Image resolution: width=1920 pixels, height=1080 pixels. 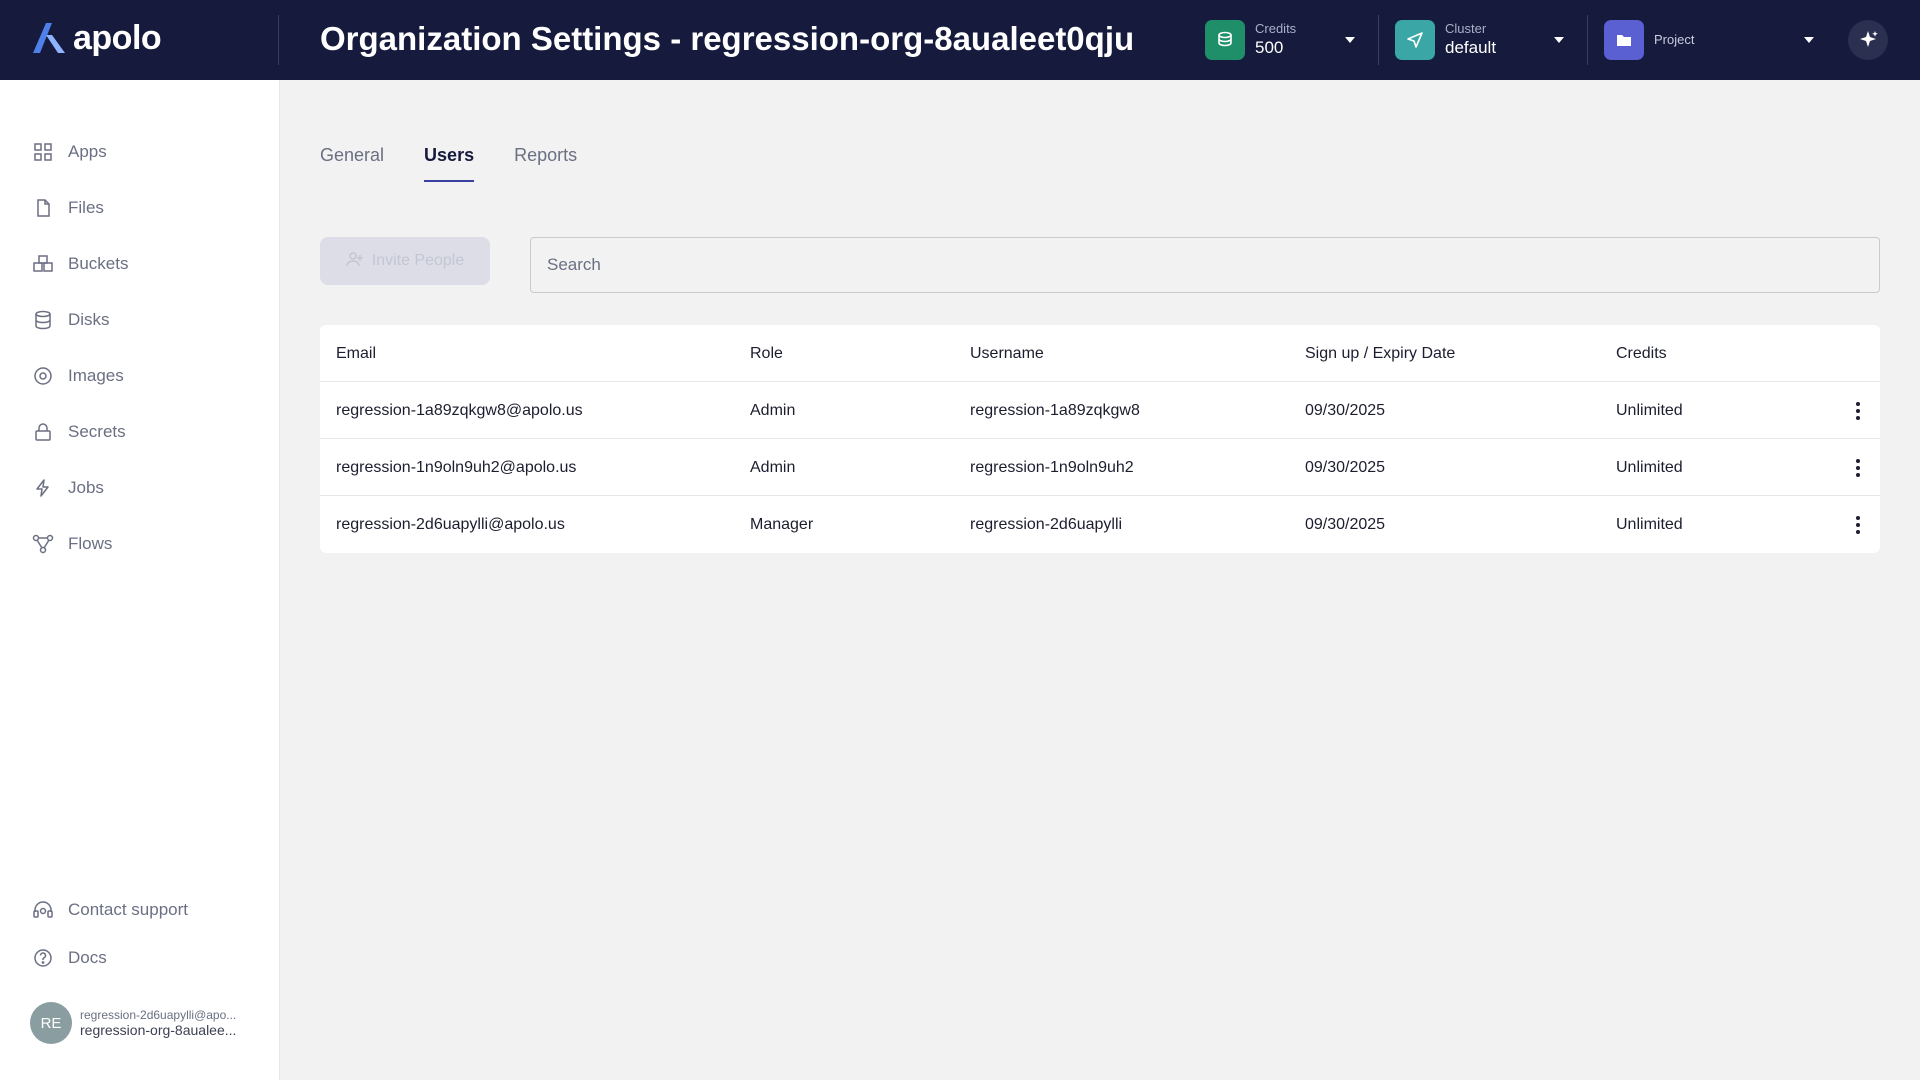 What do you see at coordinates (354, 261) in the screenshot?
I see `add-user-icon` at bounding box center [354, 261].